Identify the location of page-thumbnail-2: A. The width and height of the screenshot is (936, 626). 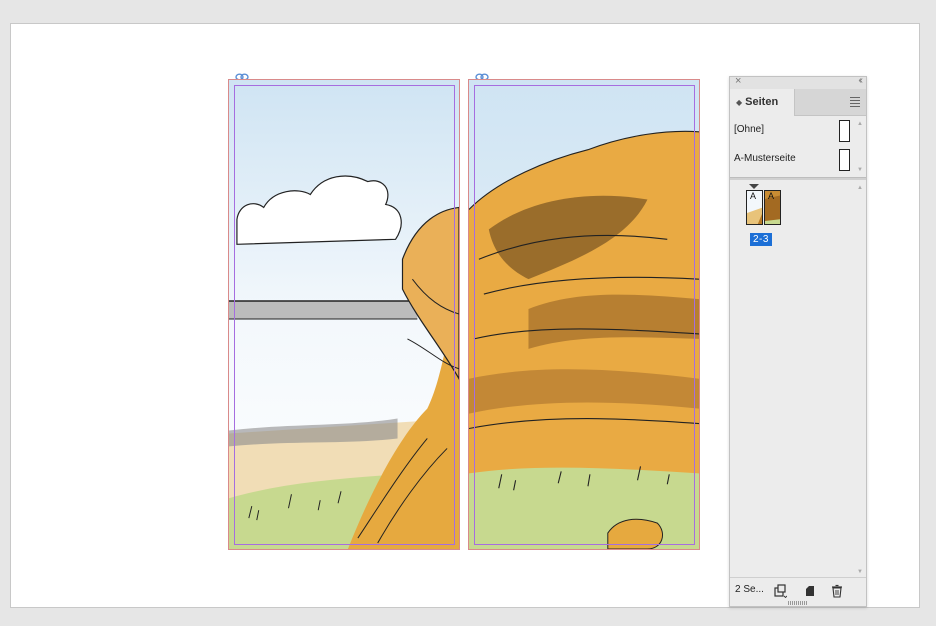
(754, 207).